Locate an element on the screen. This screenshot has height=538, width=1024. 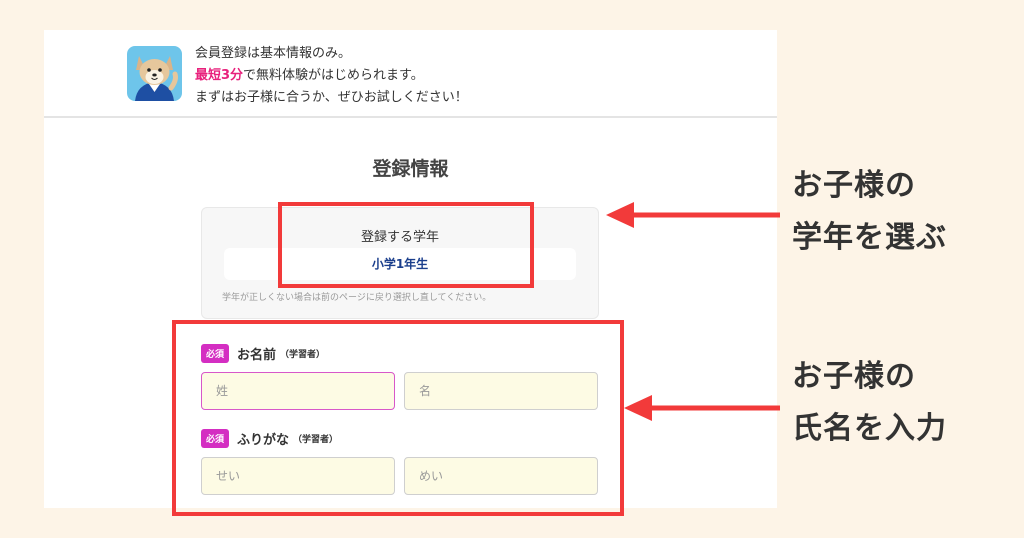
grade-note: 学年が正しくない場合は前のページに戻り選択し直してください。 is located at coordinates (357, 298).